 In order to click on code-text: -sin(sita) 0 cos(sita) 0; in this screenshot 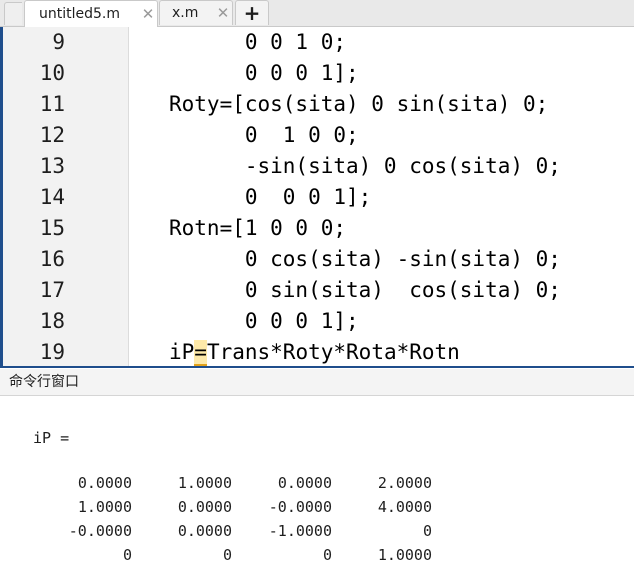, I will do `click(365, 166)`.